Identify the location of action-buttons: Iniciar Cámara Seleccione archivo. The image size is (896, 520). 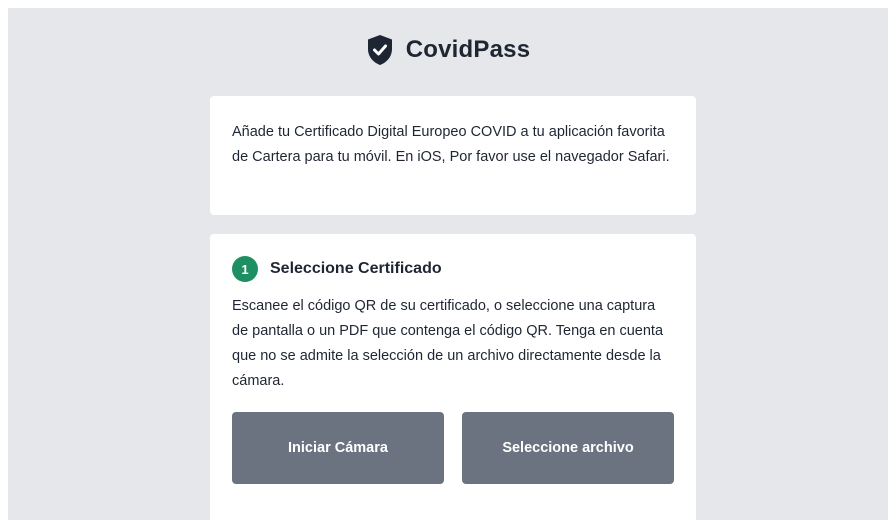
(453, 448).